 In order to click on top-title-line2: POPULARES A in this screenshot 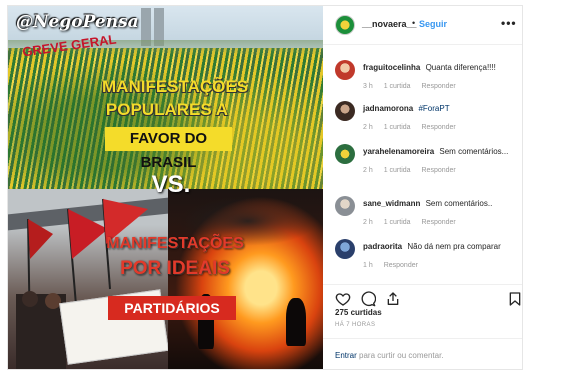, I will do `click(167, 109)`.